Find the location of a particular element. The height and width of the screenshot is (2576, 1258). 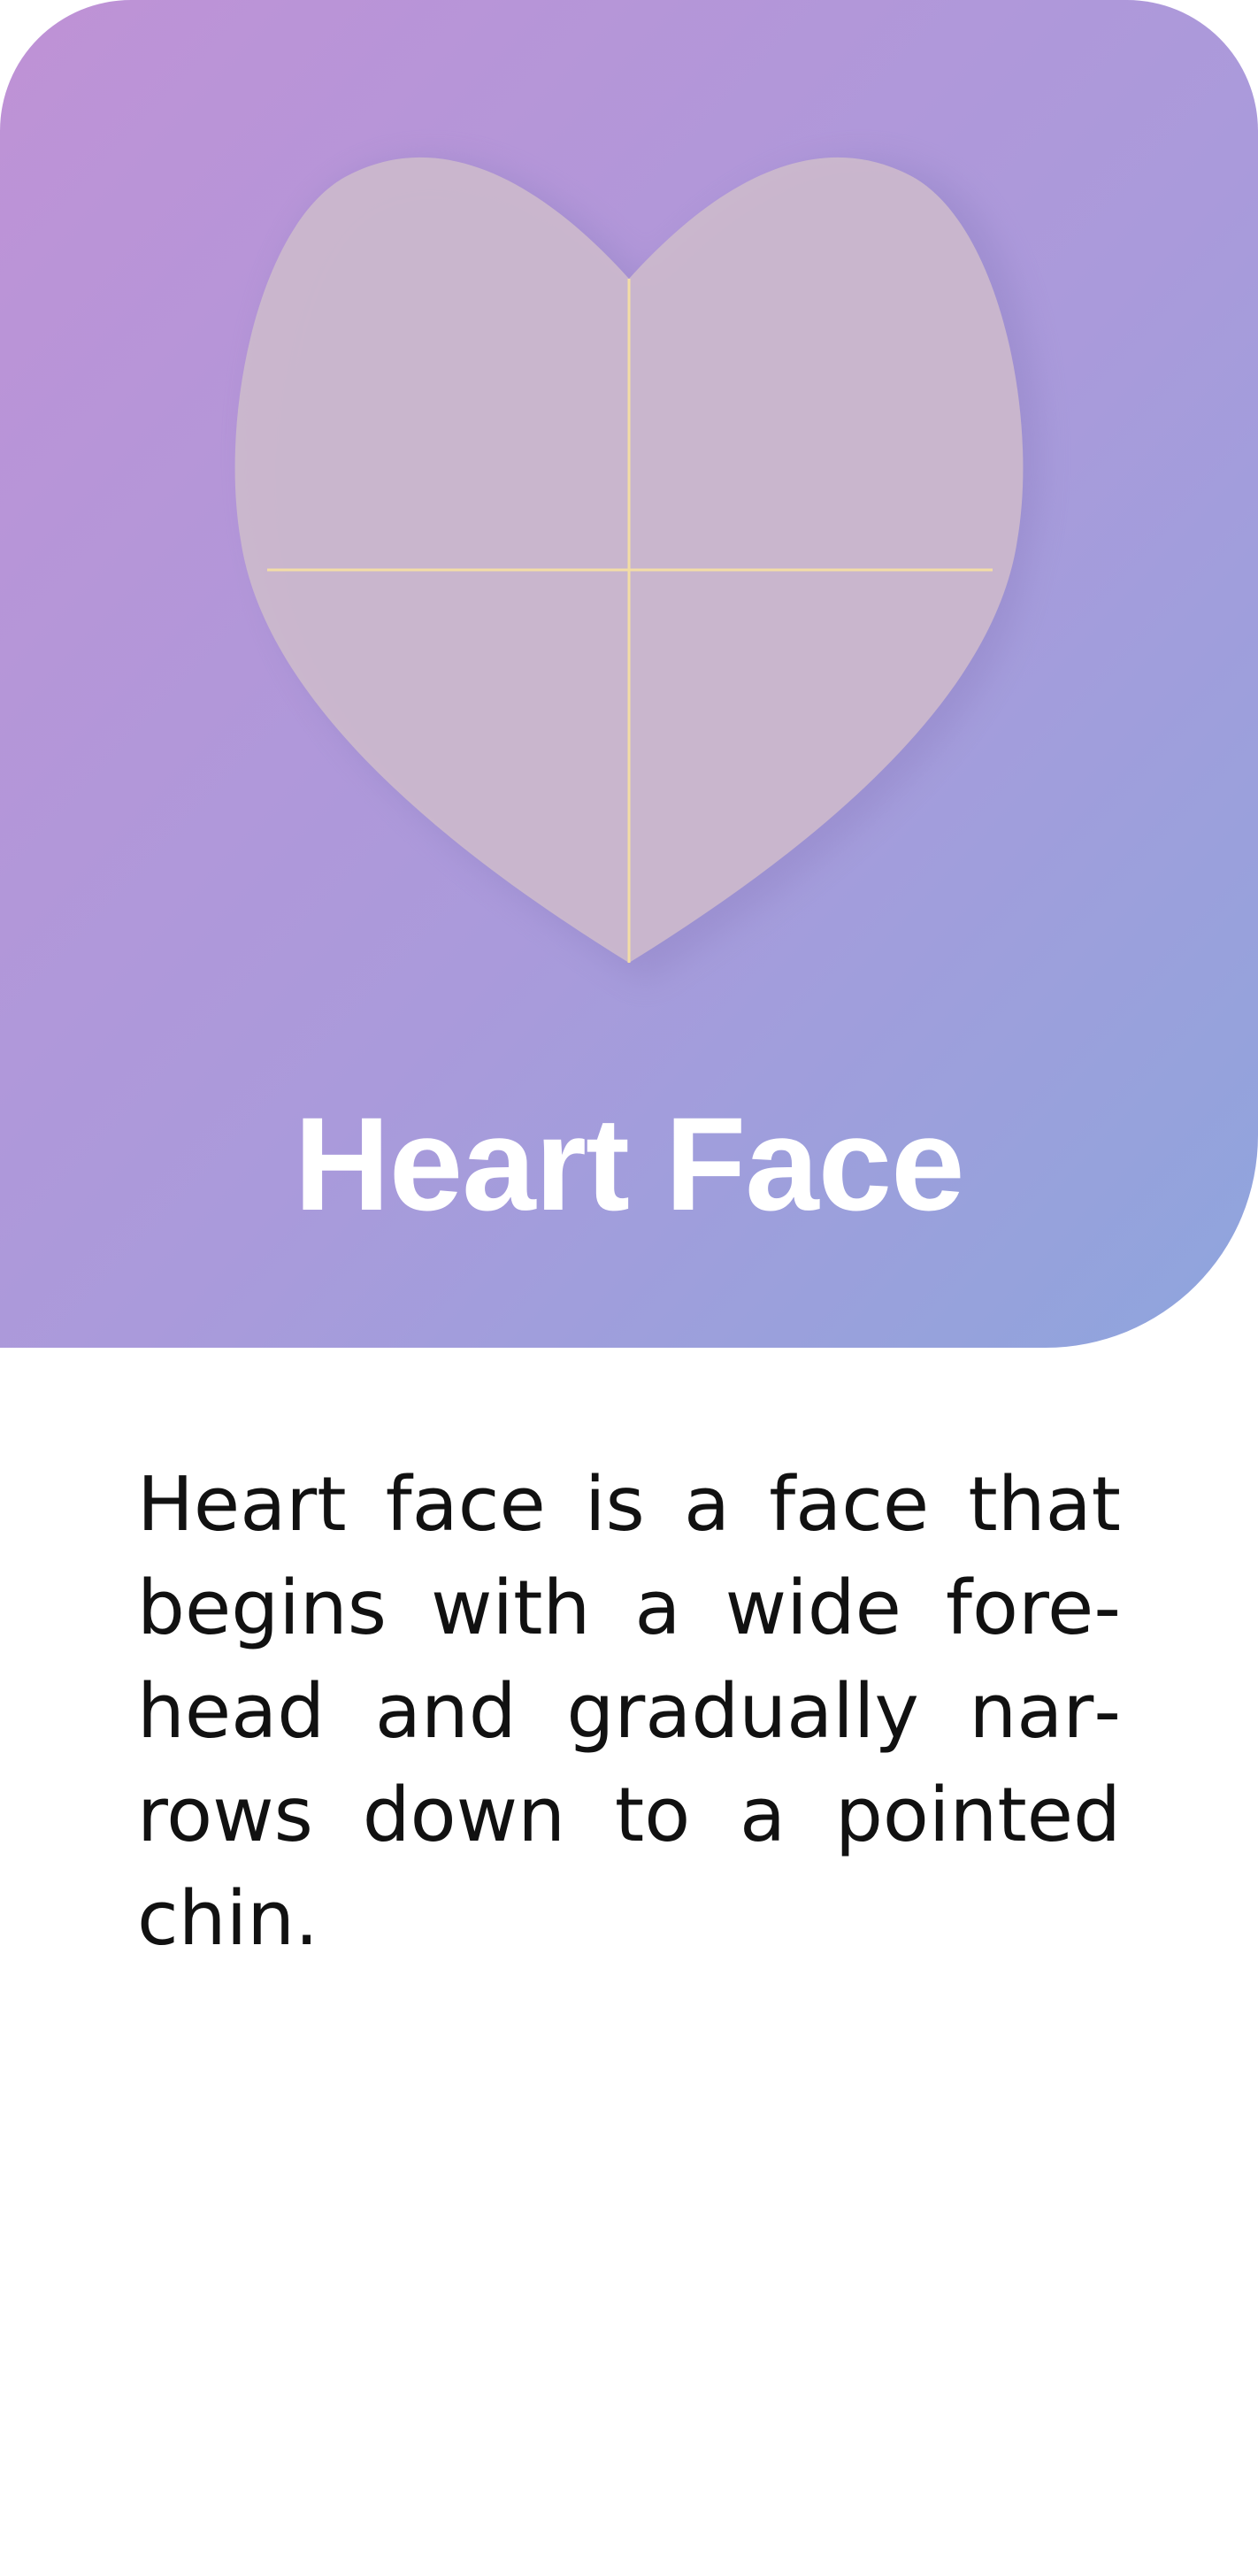

face-shape-title: Heart Face is located at coordinates (629, 1163).